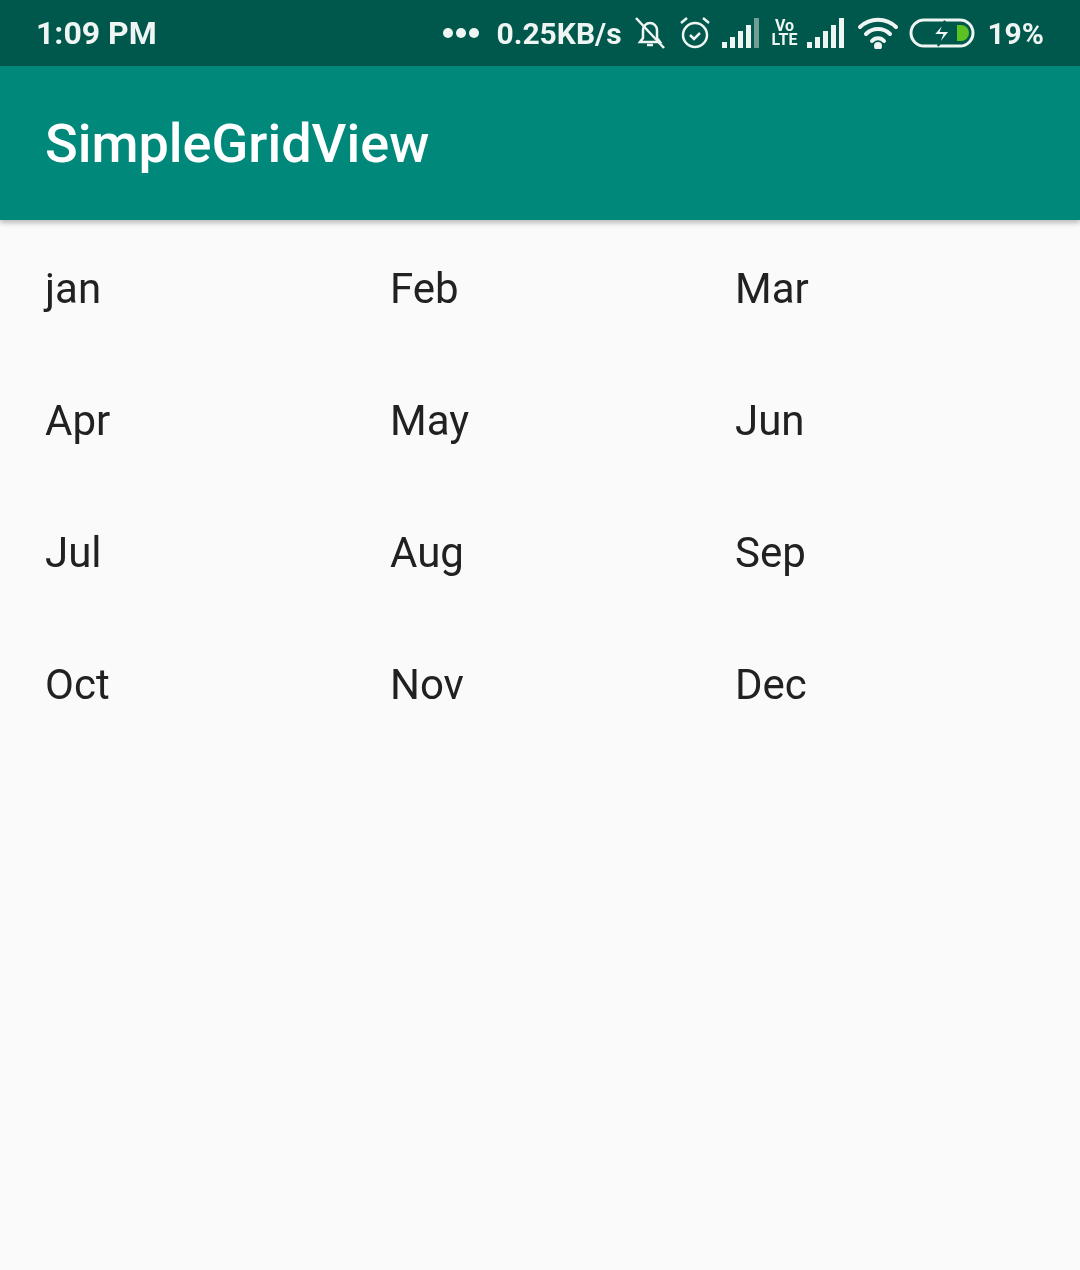 The height and width of the screenshot is (1270, 1080). Describe the element at coordinates (427, 684) in the screenshot. I see `grid-item: Nov` at that location.